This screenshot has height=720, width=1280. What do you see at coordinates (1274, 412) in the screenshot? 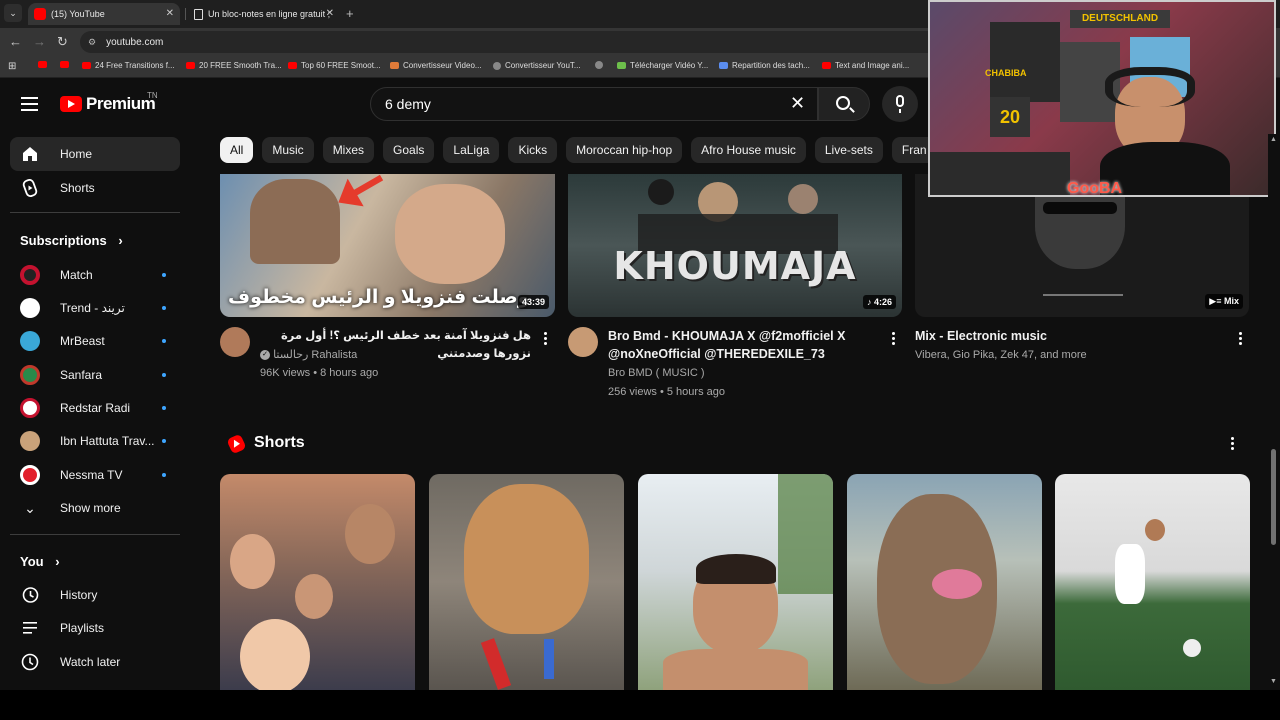
I see `page-scrollbar: ▲ ▼` at bounding box center [1274, 412].